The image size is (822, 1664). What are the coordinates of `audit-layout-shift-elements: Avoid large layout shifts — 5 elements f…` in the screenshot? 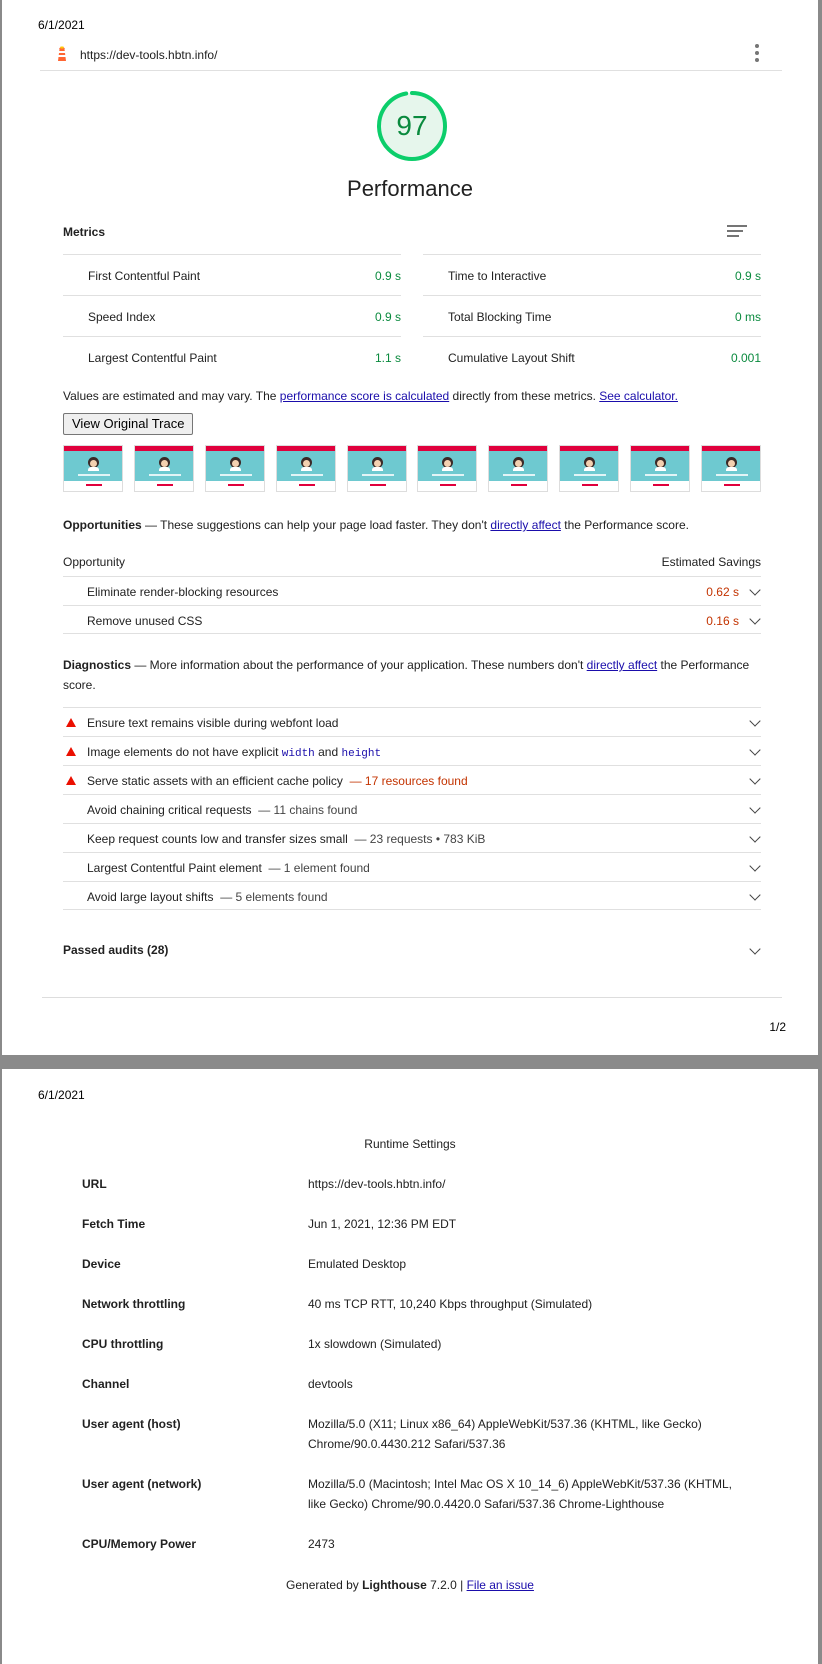 It's located at (412, 895).